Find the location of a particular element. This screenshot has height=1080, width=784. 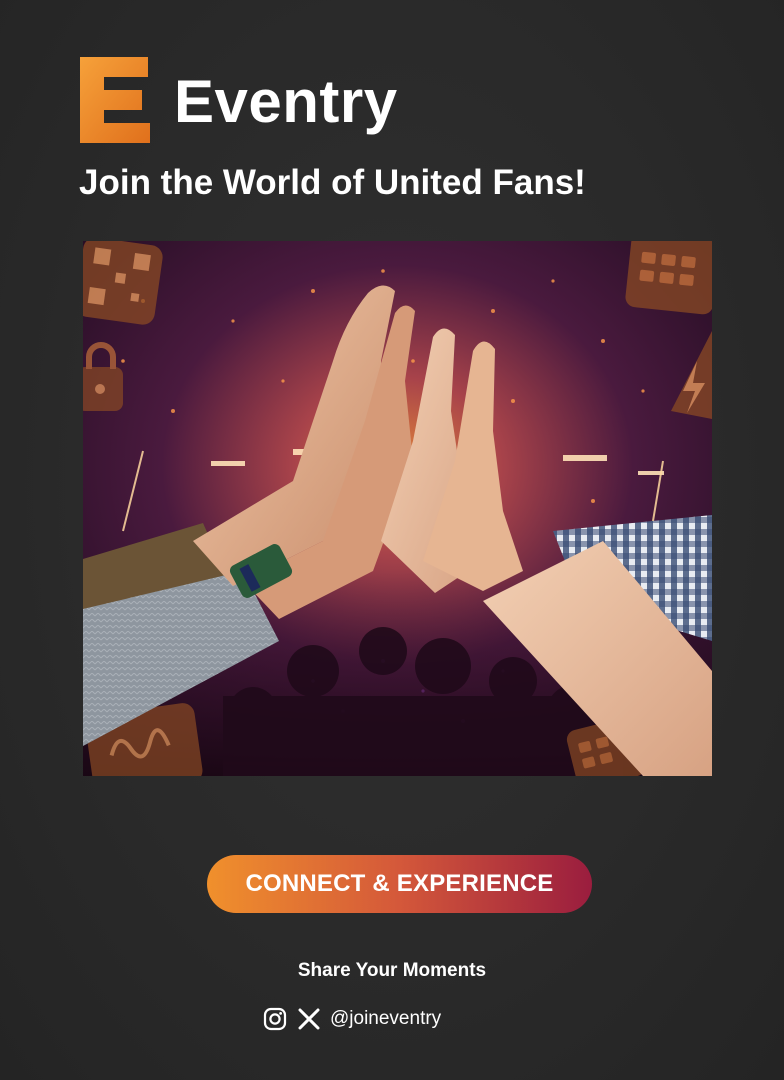

social-handle: @joineventry is located at coordinates (385, 1019).